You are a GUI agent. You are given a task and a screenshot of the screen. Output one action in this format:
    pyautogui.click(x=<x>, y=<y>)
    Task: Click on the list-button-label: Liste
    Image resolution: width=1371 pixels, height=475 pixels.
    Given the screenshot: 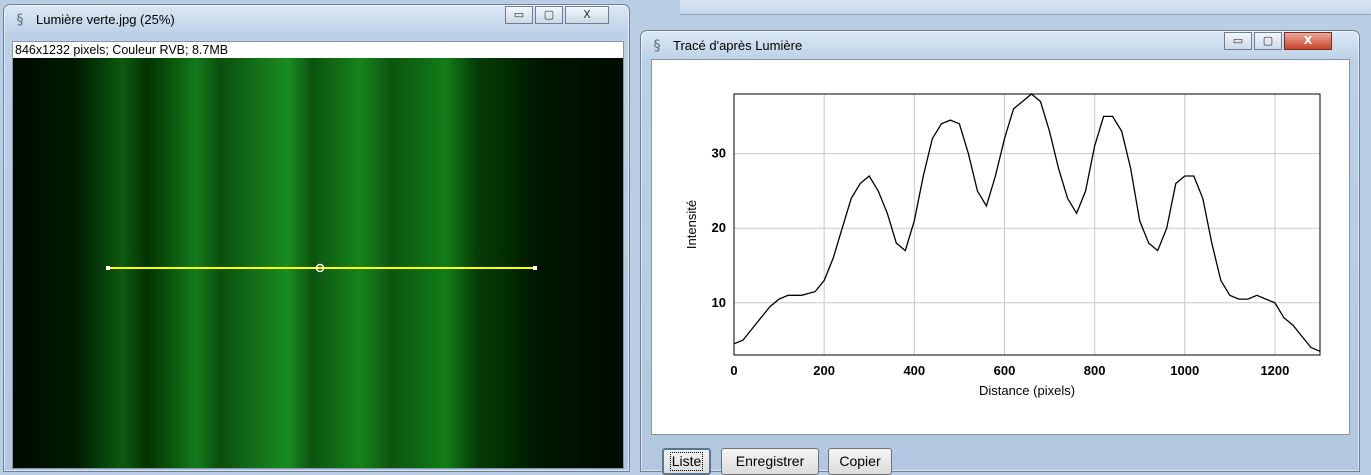 What is the action you would take?
    pyautogui.click(x=686, y=461)
    